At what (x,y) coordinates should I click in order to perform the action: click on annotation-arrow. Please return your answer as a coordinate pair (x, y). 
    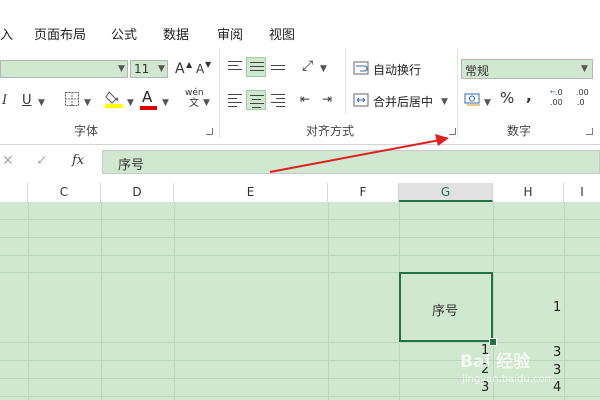
    Looking at the image, I should click on (359, 153).